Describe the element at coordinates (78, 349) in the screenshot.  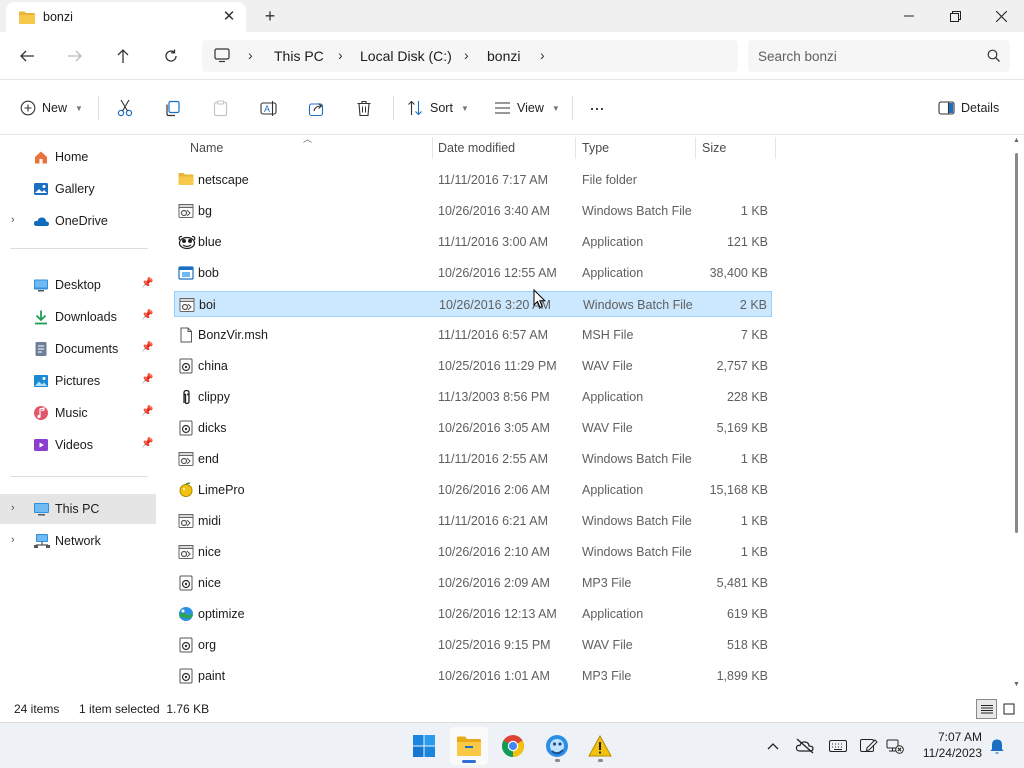
I see `sidebar-item-documents: Documents 📌` at that location.